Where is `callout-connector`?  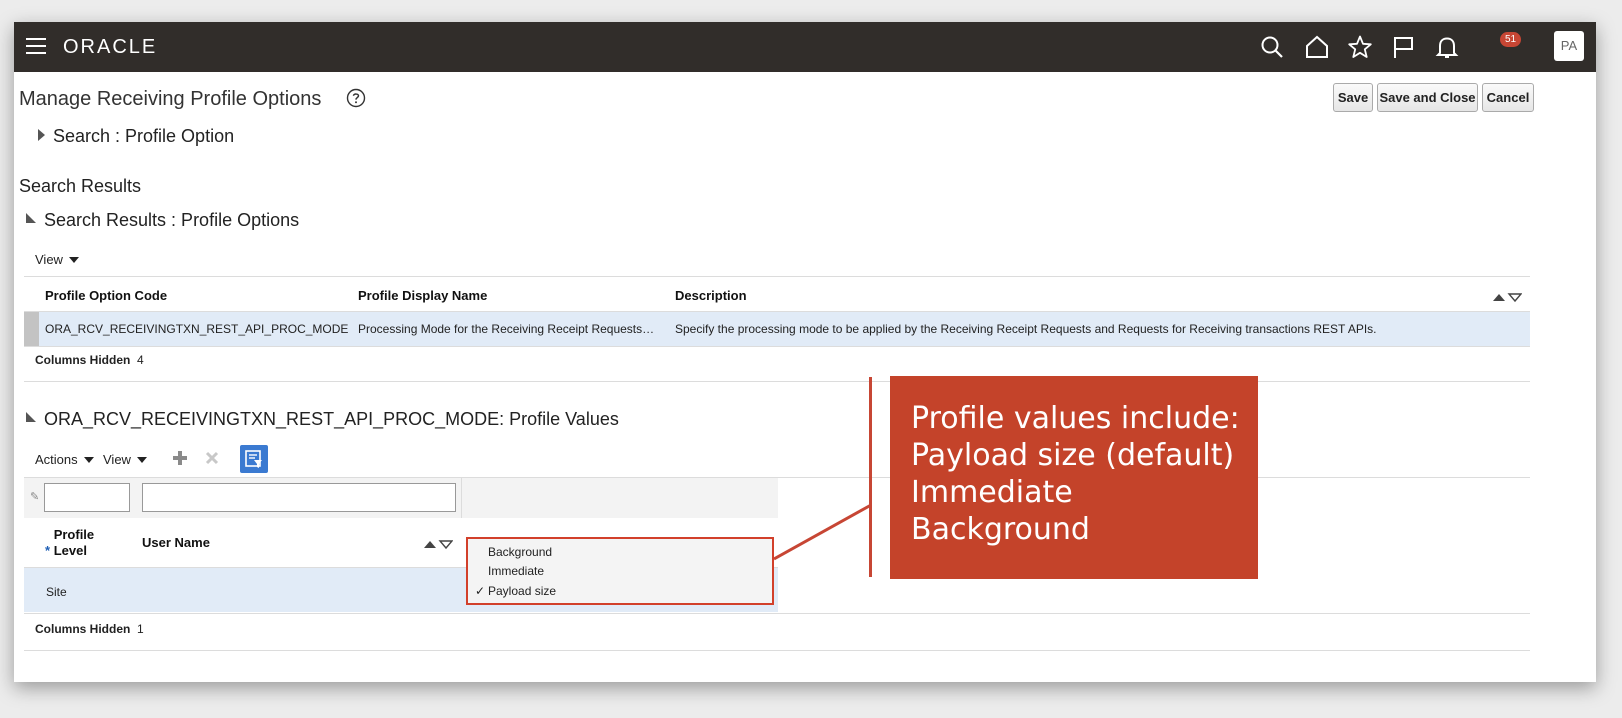
callout-connector is located at coordinates (823, 532).